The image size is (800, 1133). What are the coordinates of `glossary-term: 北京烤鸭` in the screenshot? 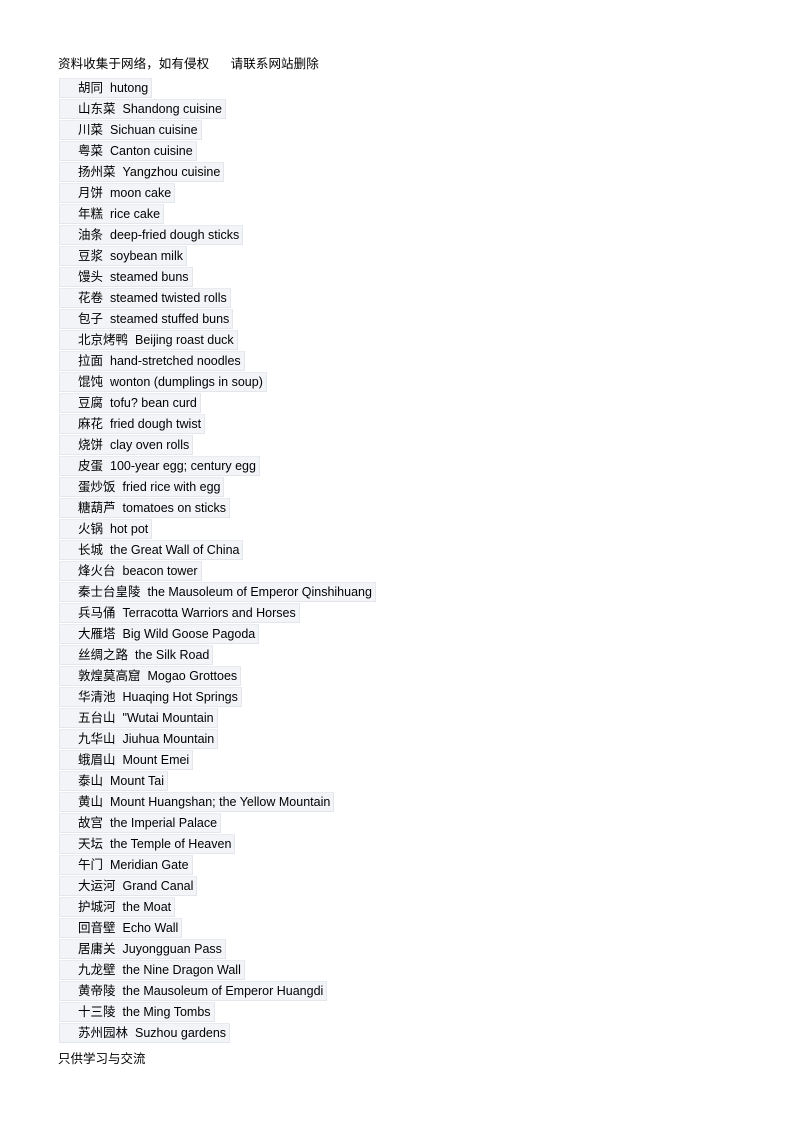 It's located at (103, 340).